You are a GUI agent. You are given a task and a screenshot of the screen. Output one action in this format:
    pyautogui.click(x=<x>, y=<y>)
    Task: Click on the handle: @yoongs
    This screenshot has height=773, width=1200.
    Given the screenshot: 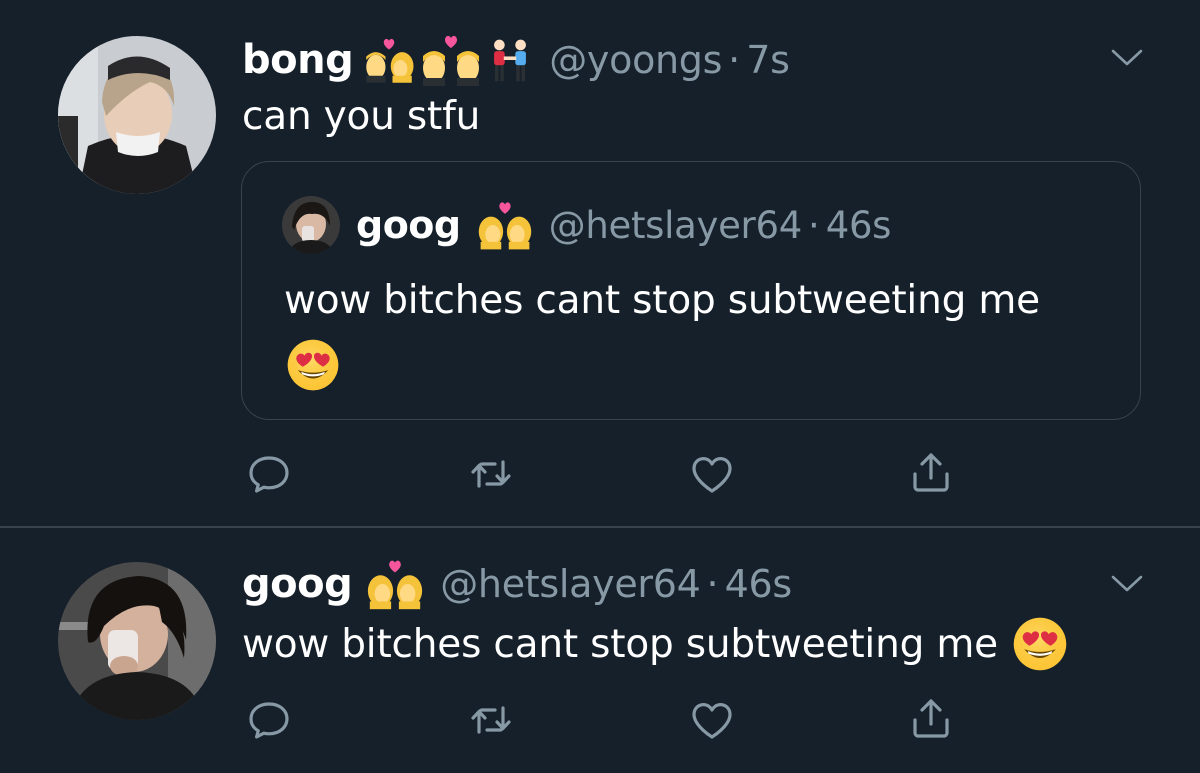 What is the action you would take?
    pyautogui.click(x=635, y=60)
    